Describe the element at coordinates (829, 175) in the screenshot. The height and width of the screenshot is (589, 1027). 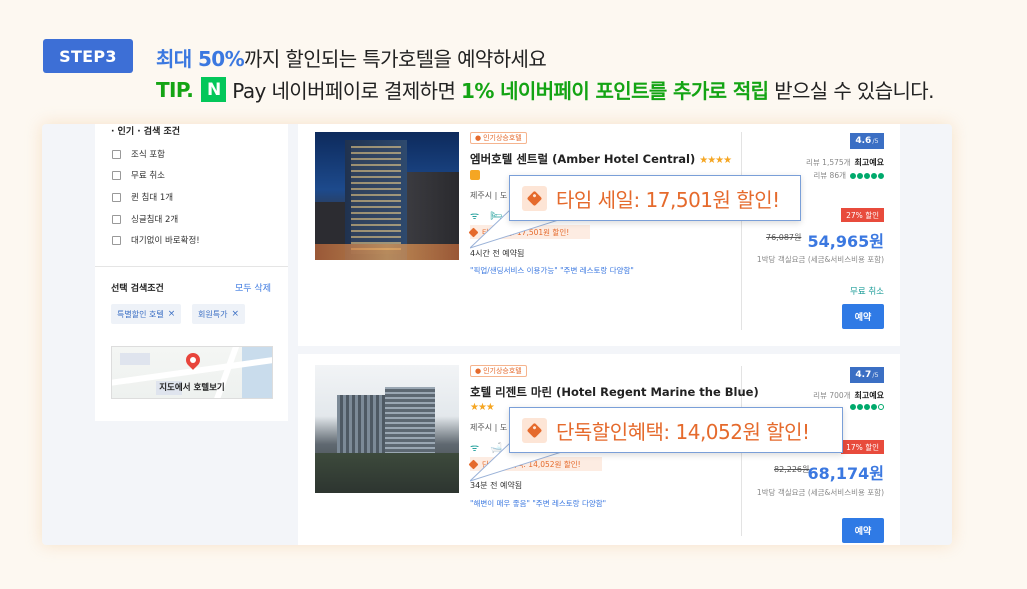
I see `tripadvisor-count: 리뷰 86개` at that location.